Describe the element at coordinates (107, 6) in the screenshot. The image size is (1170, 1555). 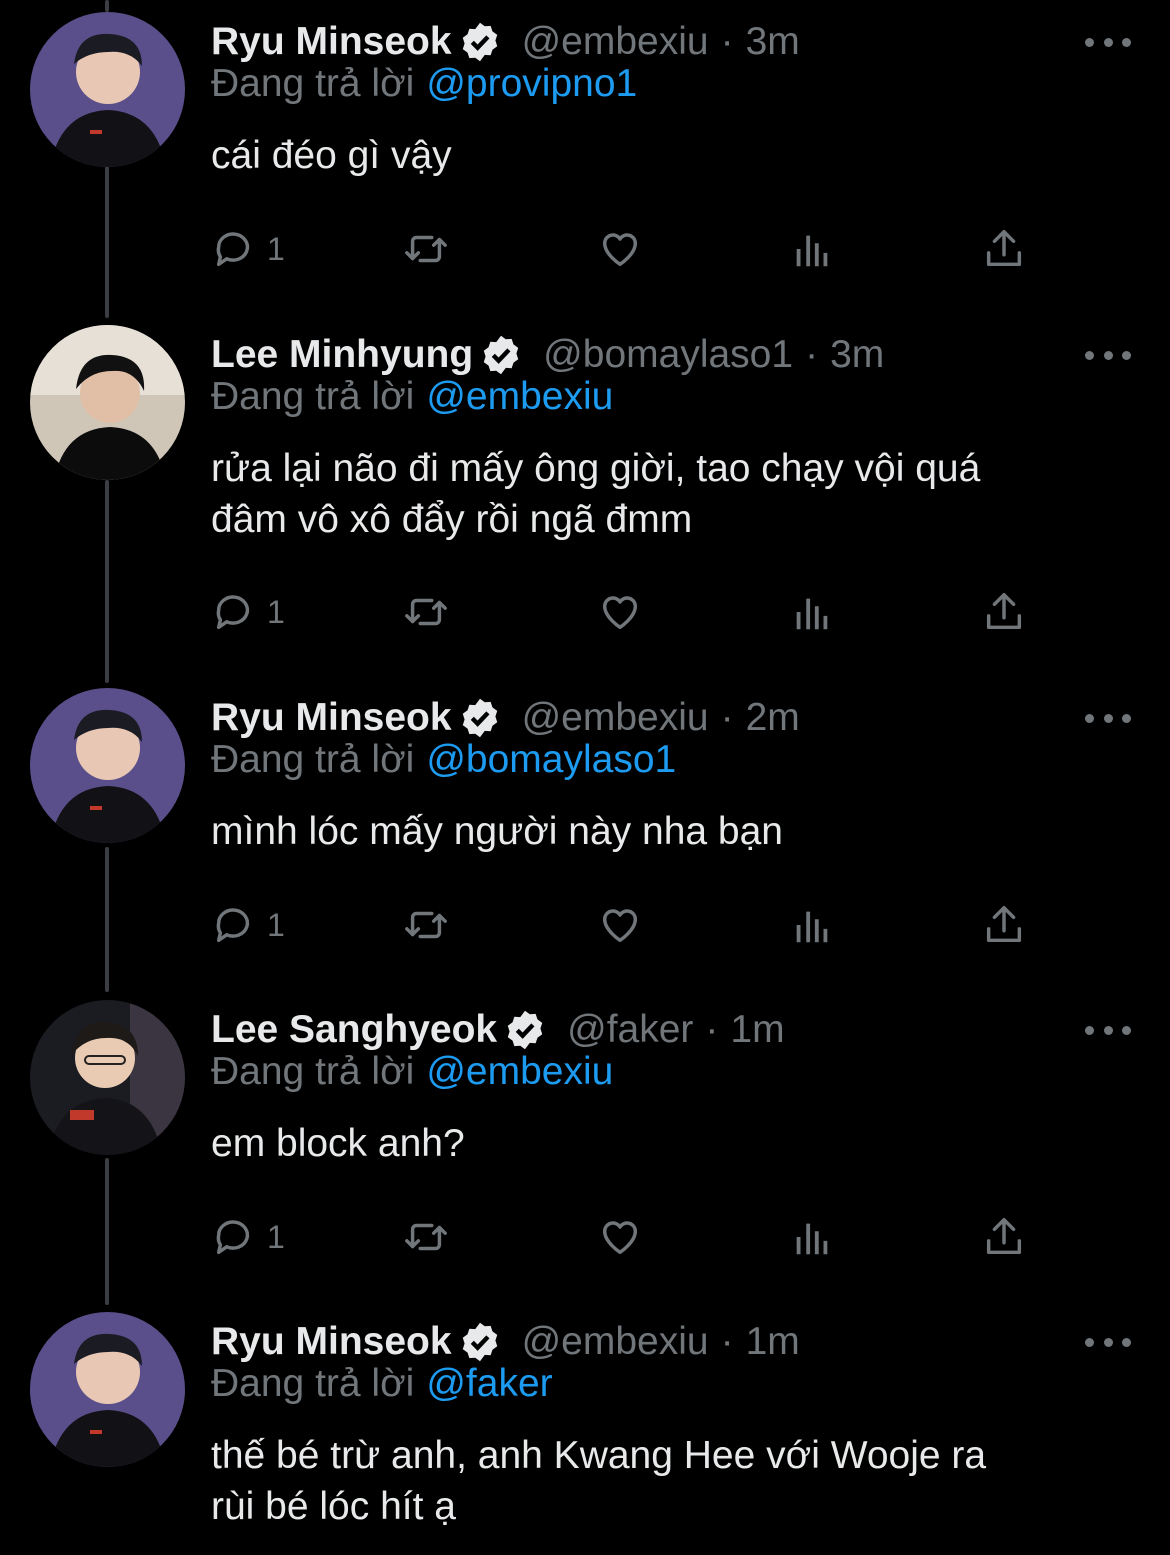
I see `thread-line` at that location.